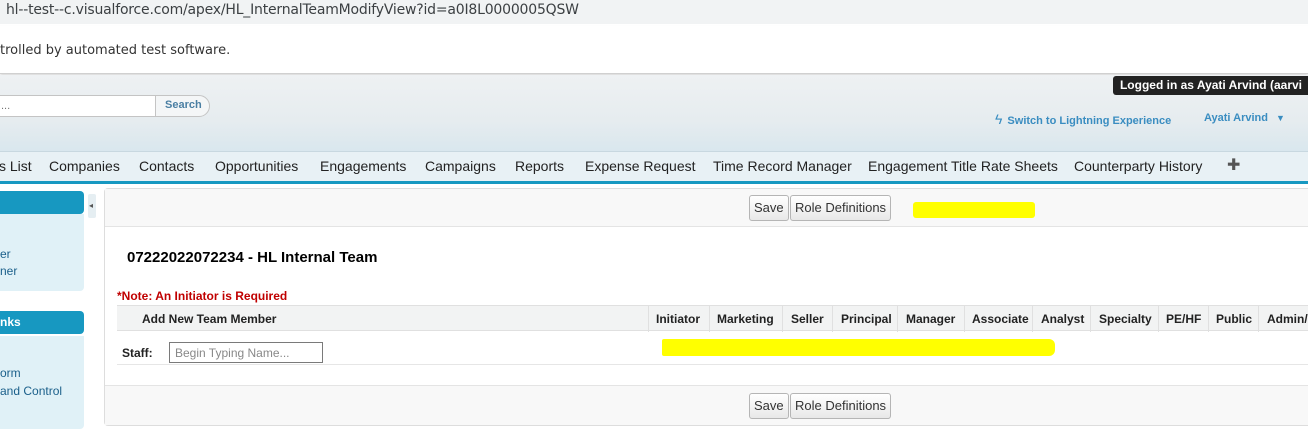 Image resolution: width=1308 pixels, height=435 pixels. Describe the element at coordinates (209, 319) in the screenshot. I see `add-member-header: Add New Team Member` at that location.